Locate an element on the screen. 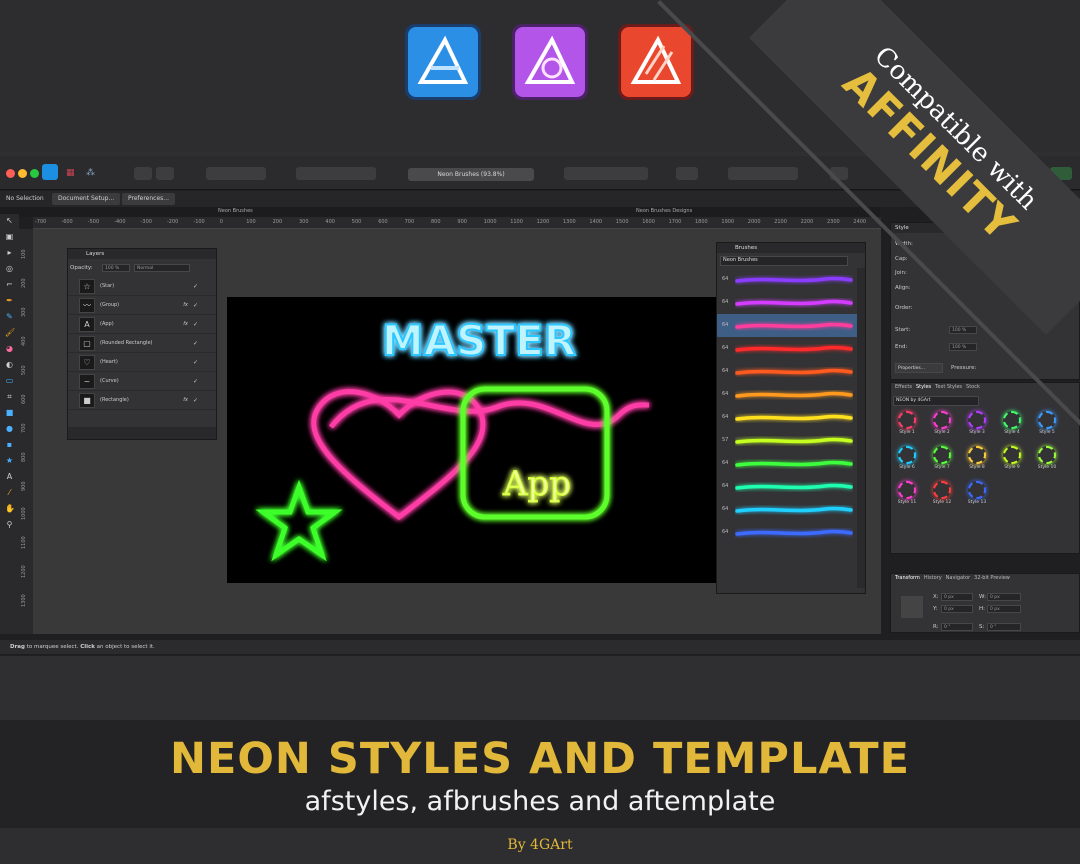  transparency-tool-icon: ◐ is located at coordinates (9, 364).